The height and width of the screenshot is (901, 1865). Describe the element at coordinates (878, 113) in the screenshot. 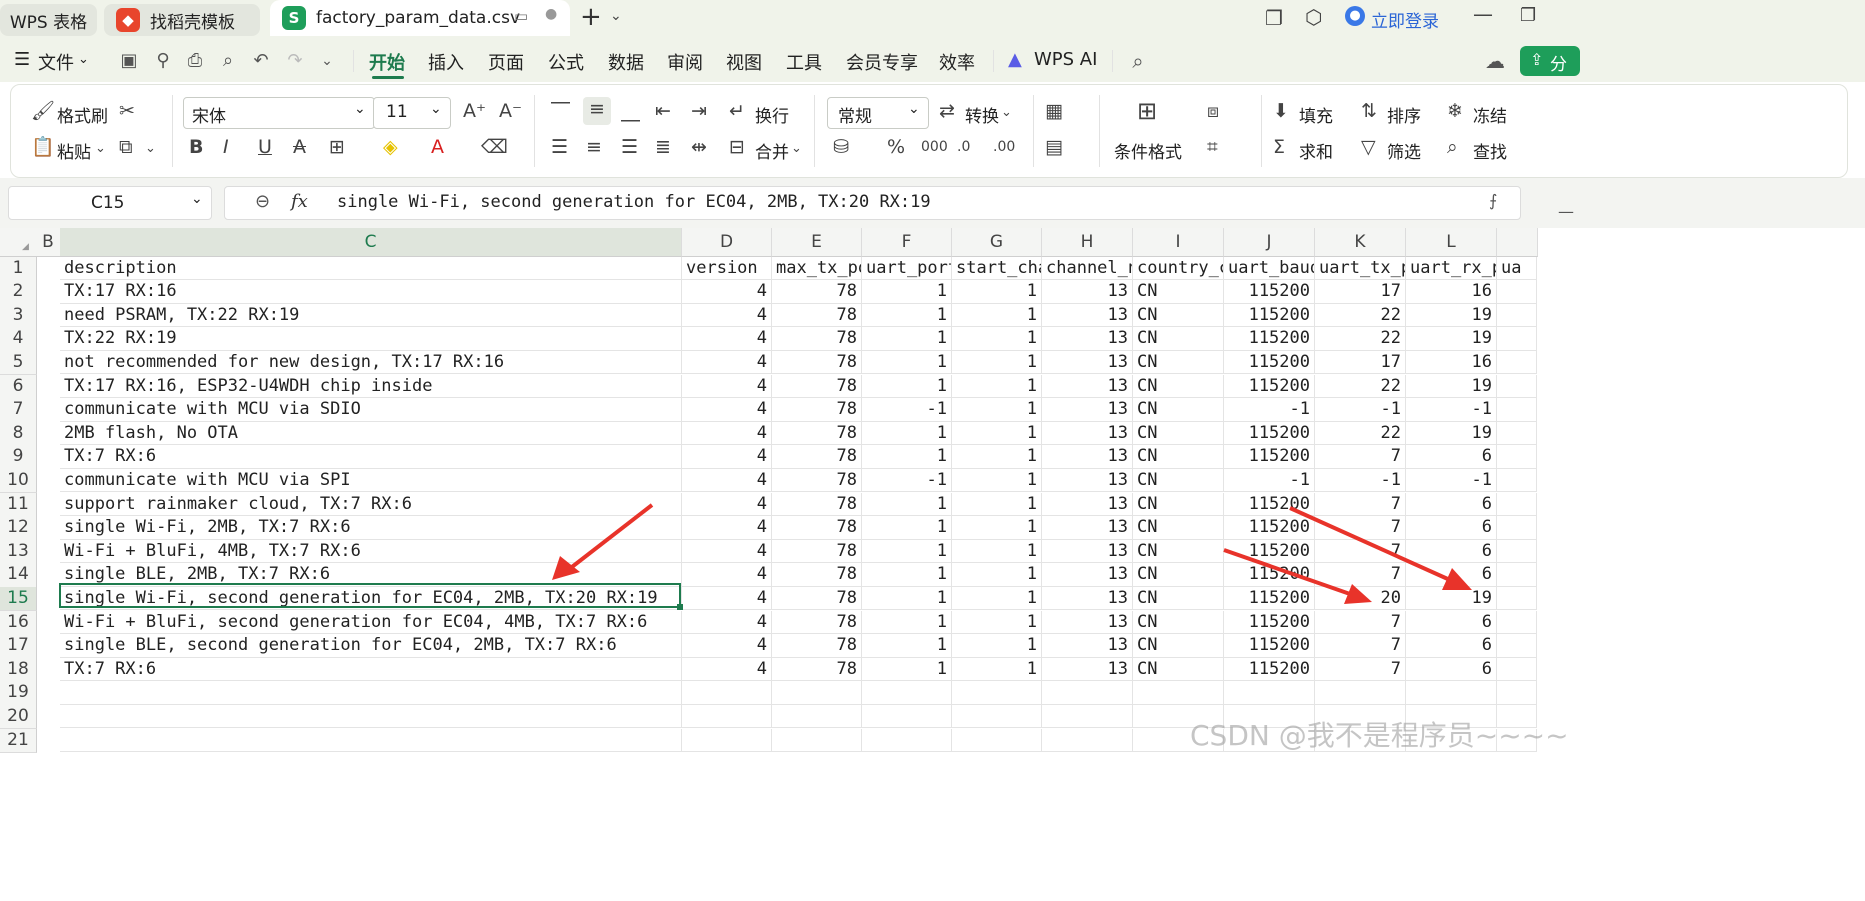

I see `number-format-select: 常规 ⌄` at that location.